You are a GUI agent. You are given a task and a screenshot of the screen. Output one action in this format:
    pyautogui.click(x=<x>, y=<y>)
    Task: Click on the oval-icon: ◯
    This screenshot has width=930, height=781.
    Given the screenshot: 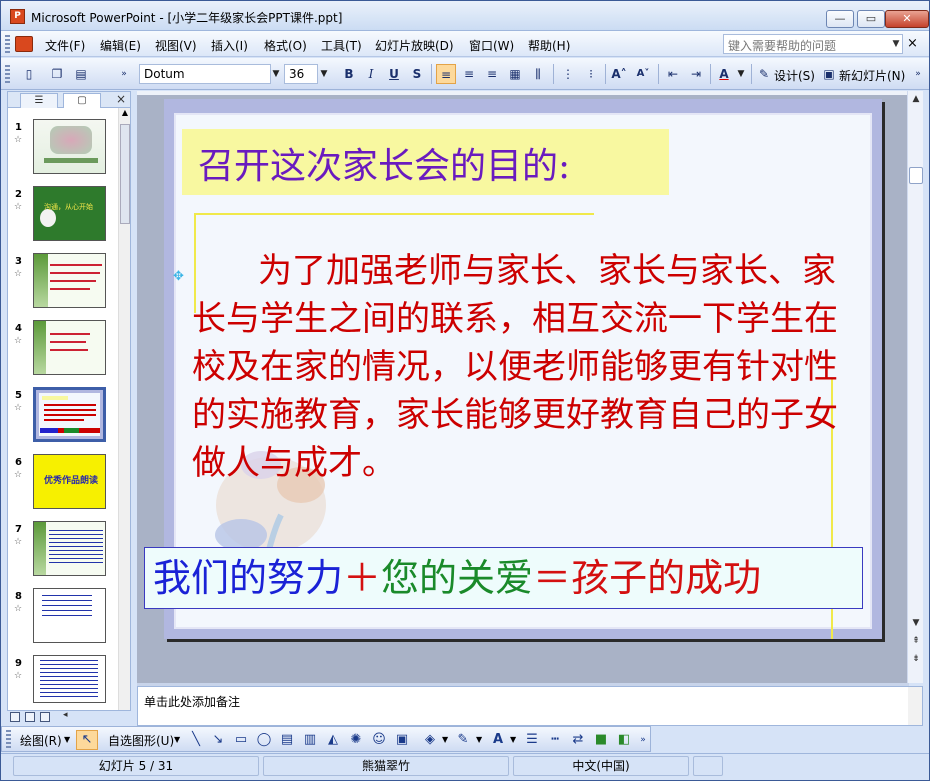 What is the action you would take?
    pyautogui.click(x=264, y=740)
    